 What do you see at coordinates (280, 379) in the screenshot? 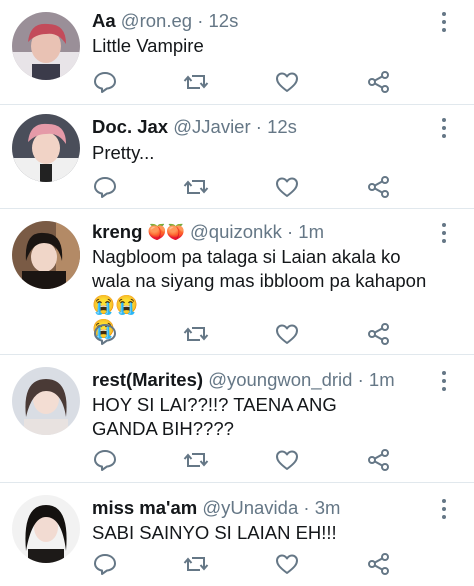
I see `user-handle: @youngwon_drid` at bounding box center [280, 379].